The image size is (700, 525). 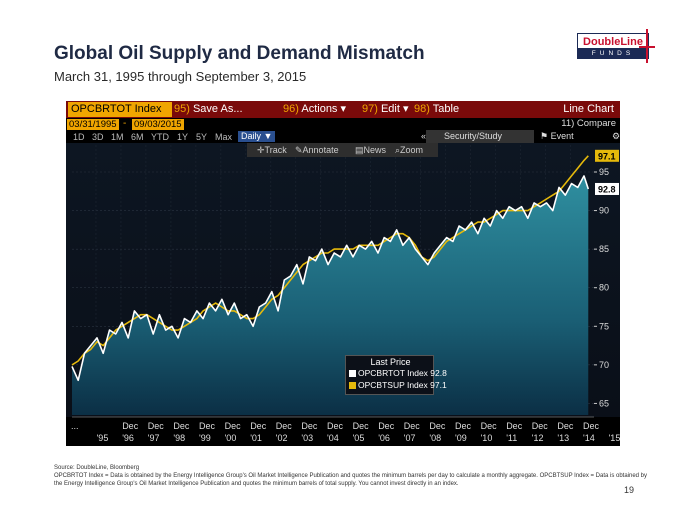 What do you see at coordinates (487, 438) in the screenshot?
I see `x-tick-year-16: '10` at bounding box center [487, 438].